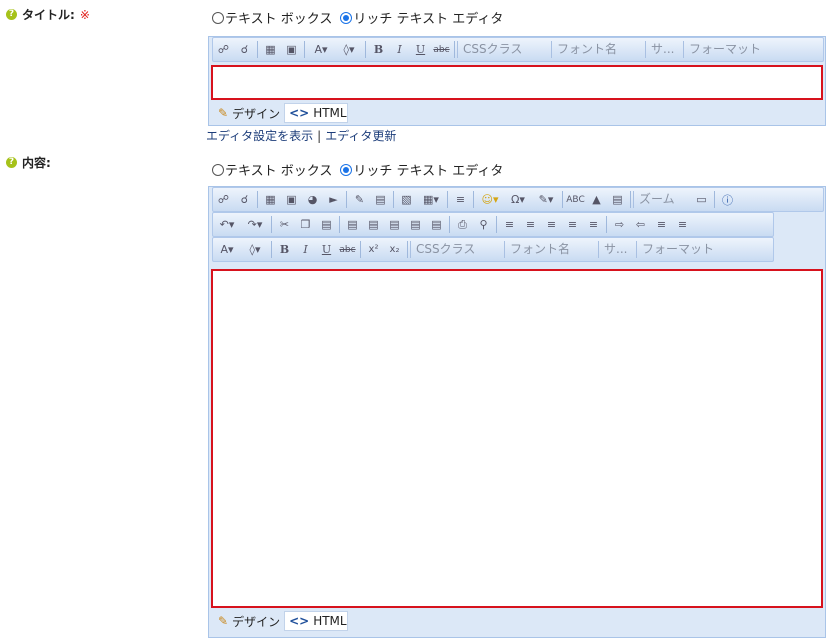  Describe the element at coordinates (415, 224) in the screenshot. I see `paste-as-html-icon: ▤` at that location.